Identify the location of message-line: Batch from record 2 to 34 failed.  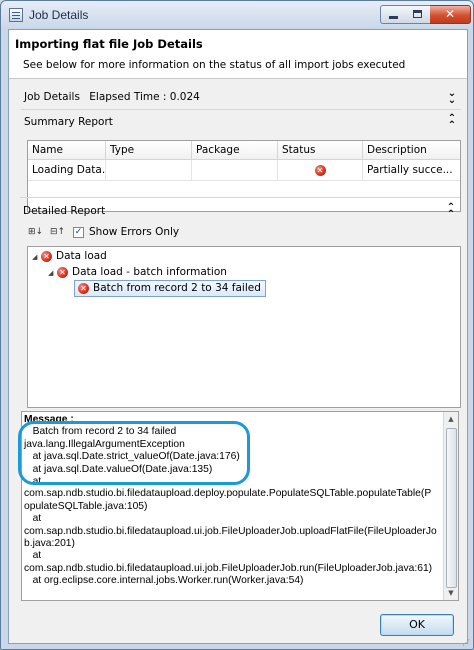
(100, 432).